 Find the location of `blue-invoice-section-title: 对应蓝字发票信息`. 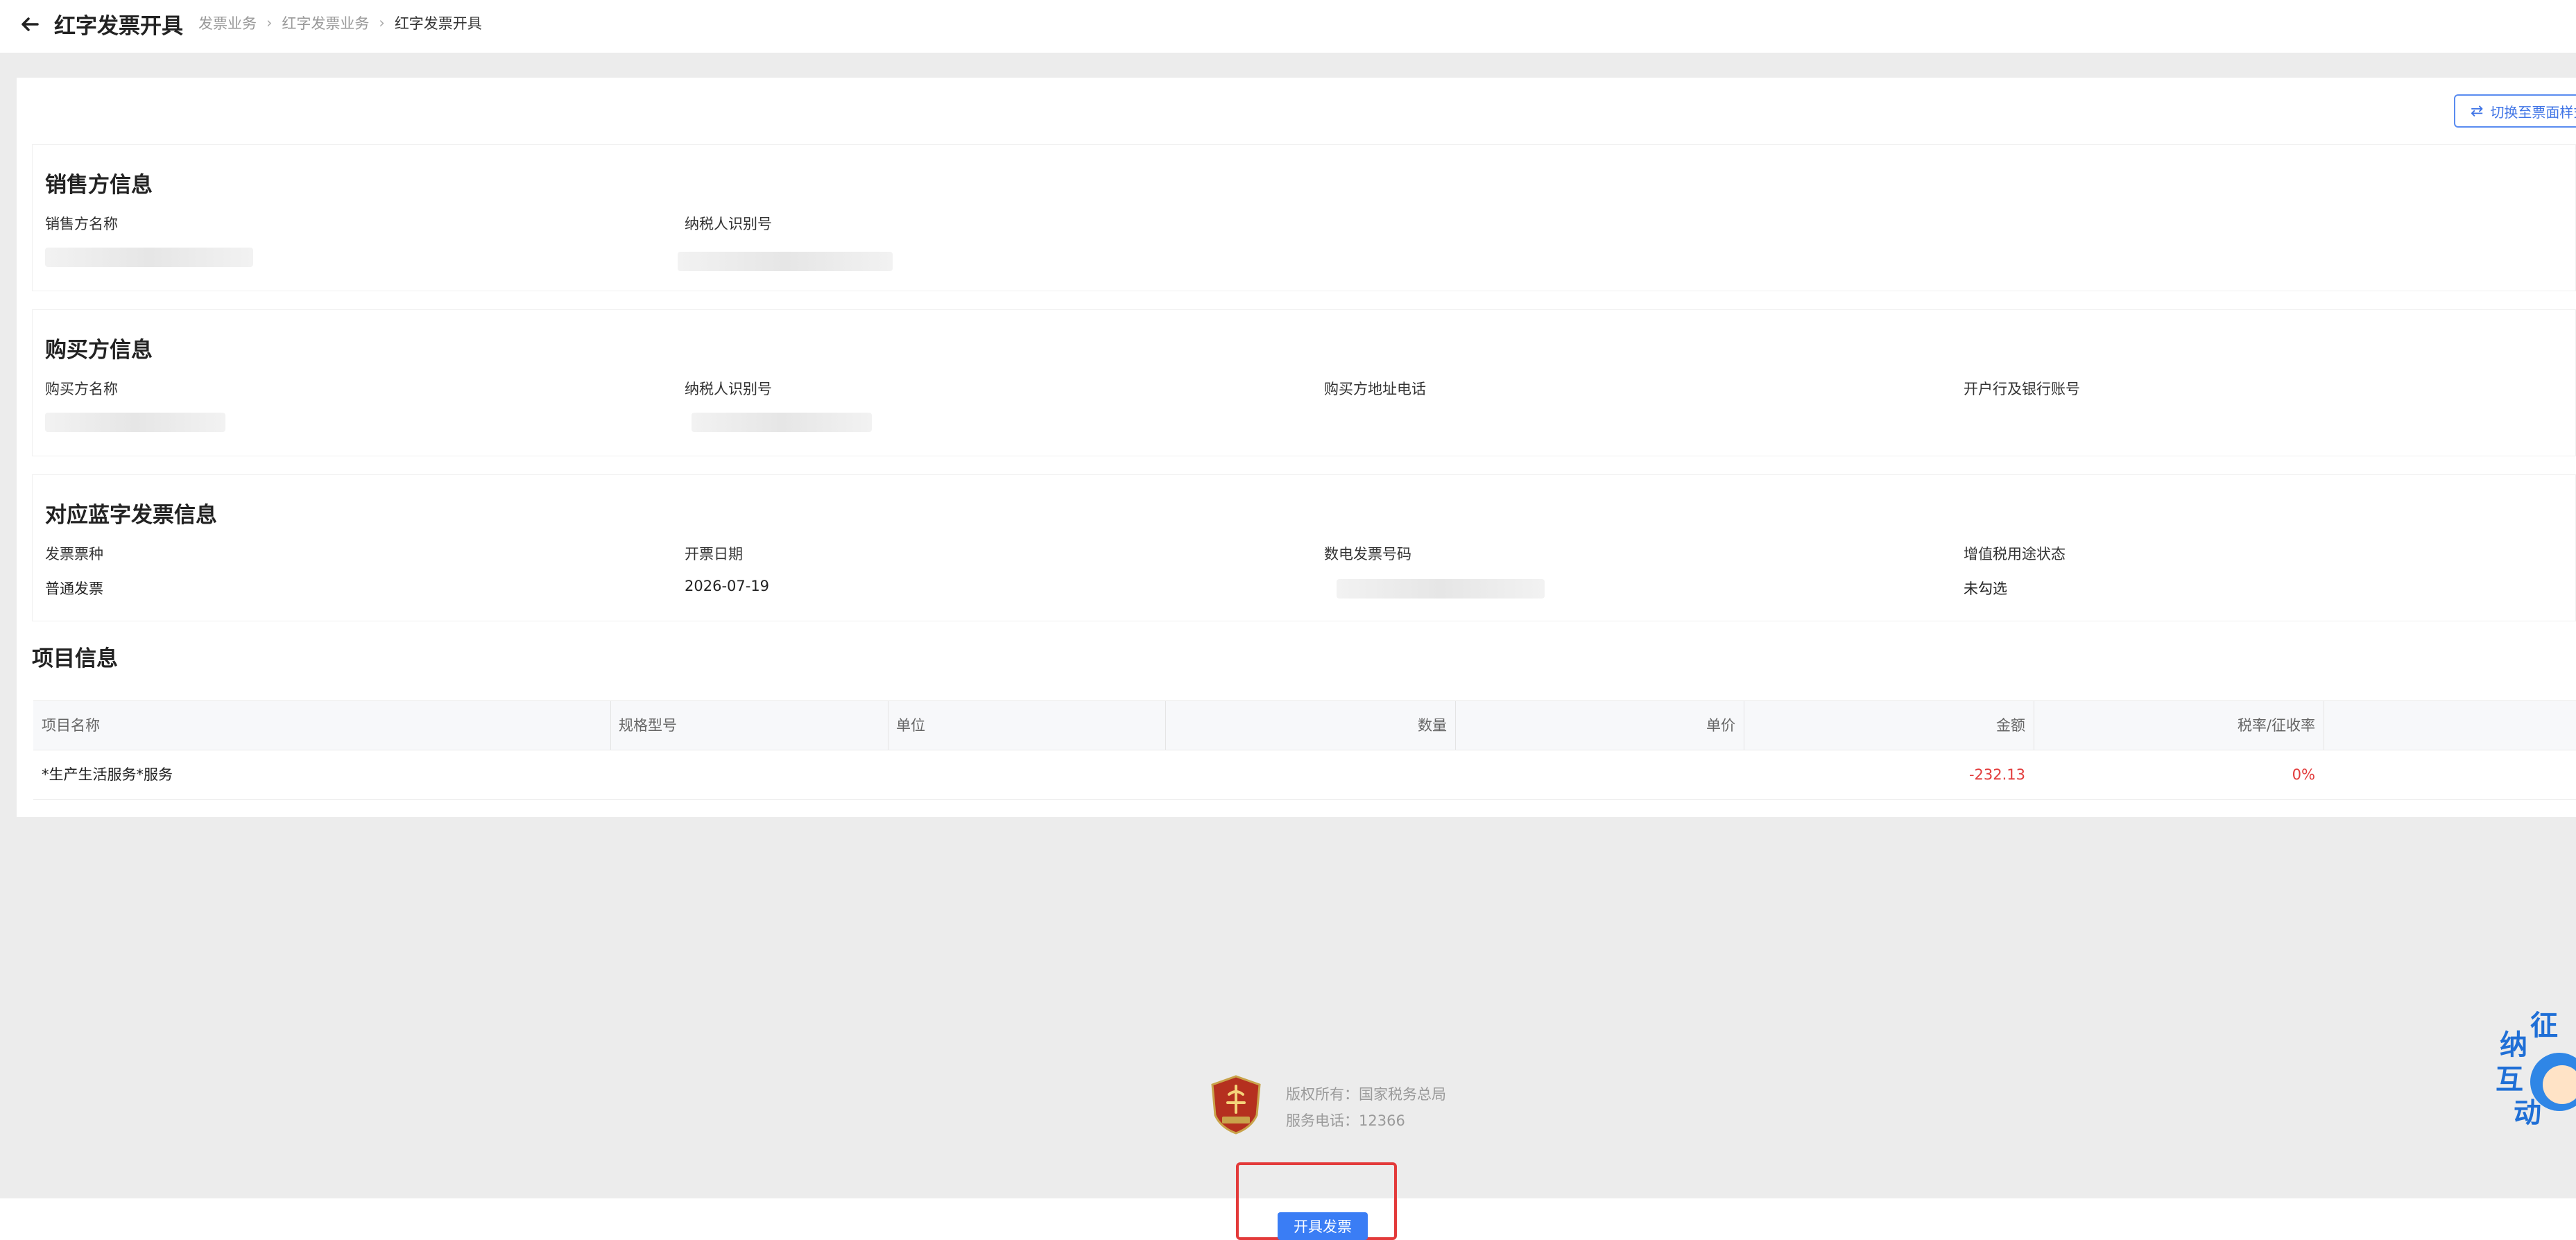

blue-invoice-section-title: 对应蓝字发票信息 is located at coordinates (131, 515).